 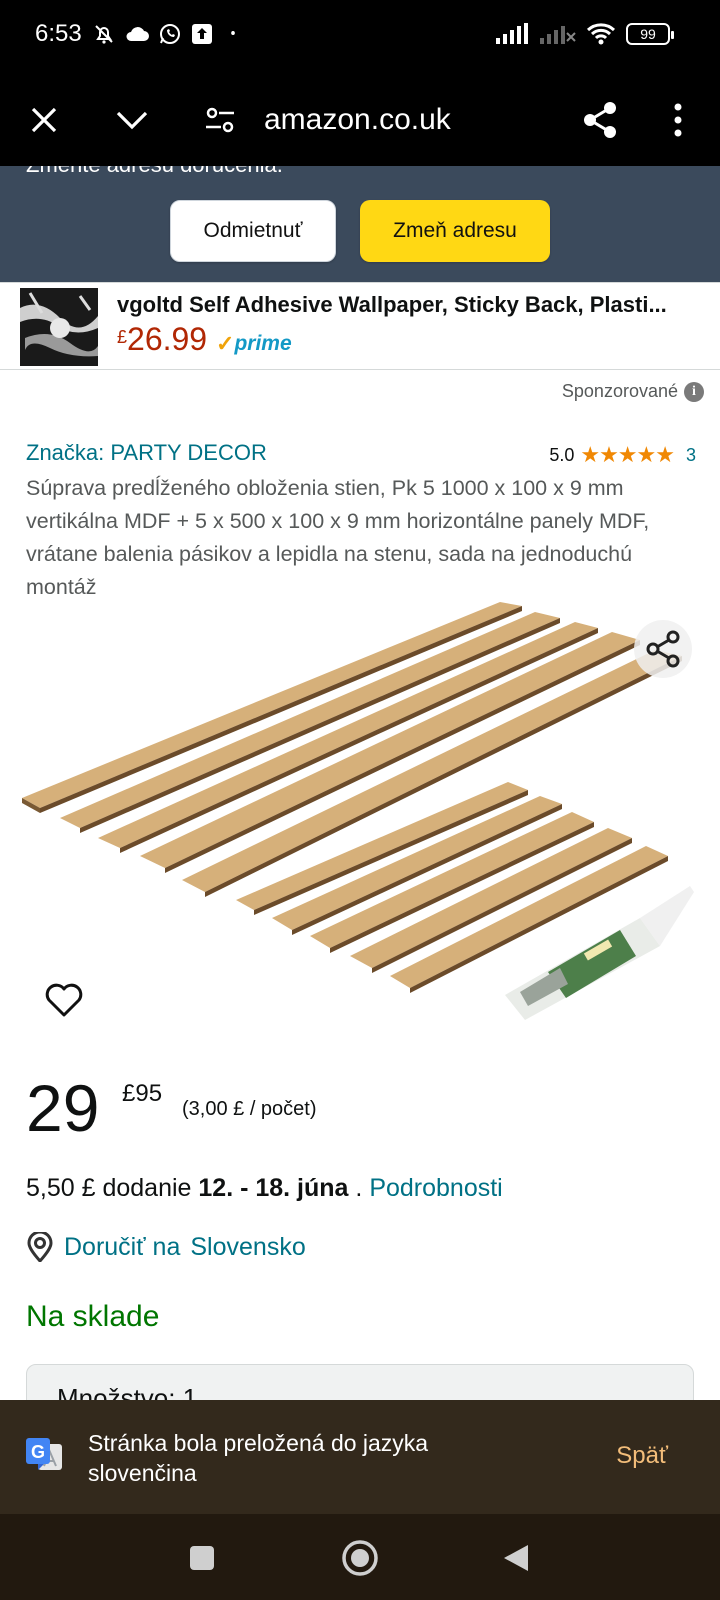 I want to click on mute-bell-icon, so click(x=104, y=34).